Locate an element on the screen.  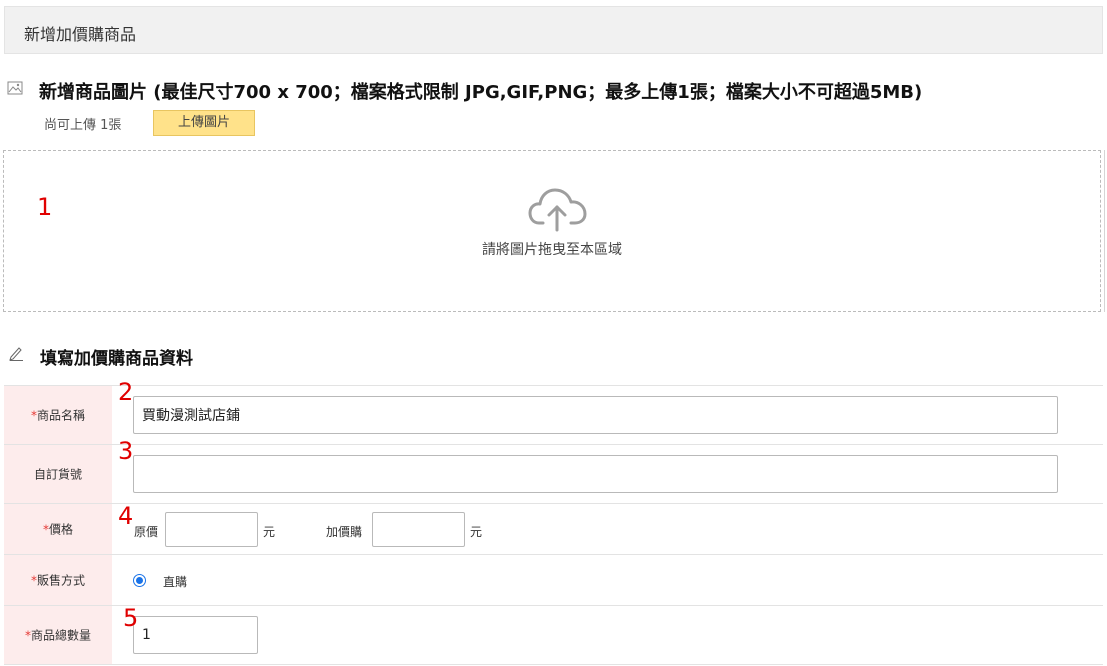
form-row-sku: 自訂貨號 3 is located at coordinates (553, 470).